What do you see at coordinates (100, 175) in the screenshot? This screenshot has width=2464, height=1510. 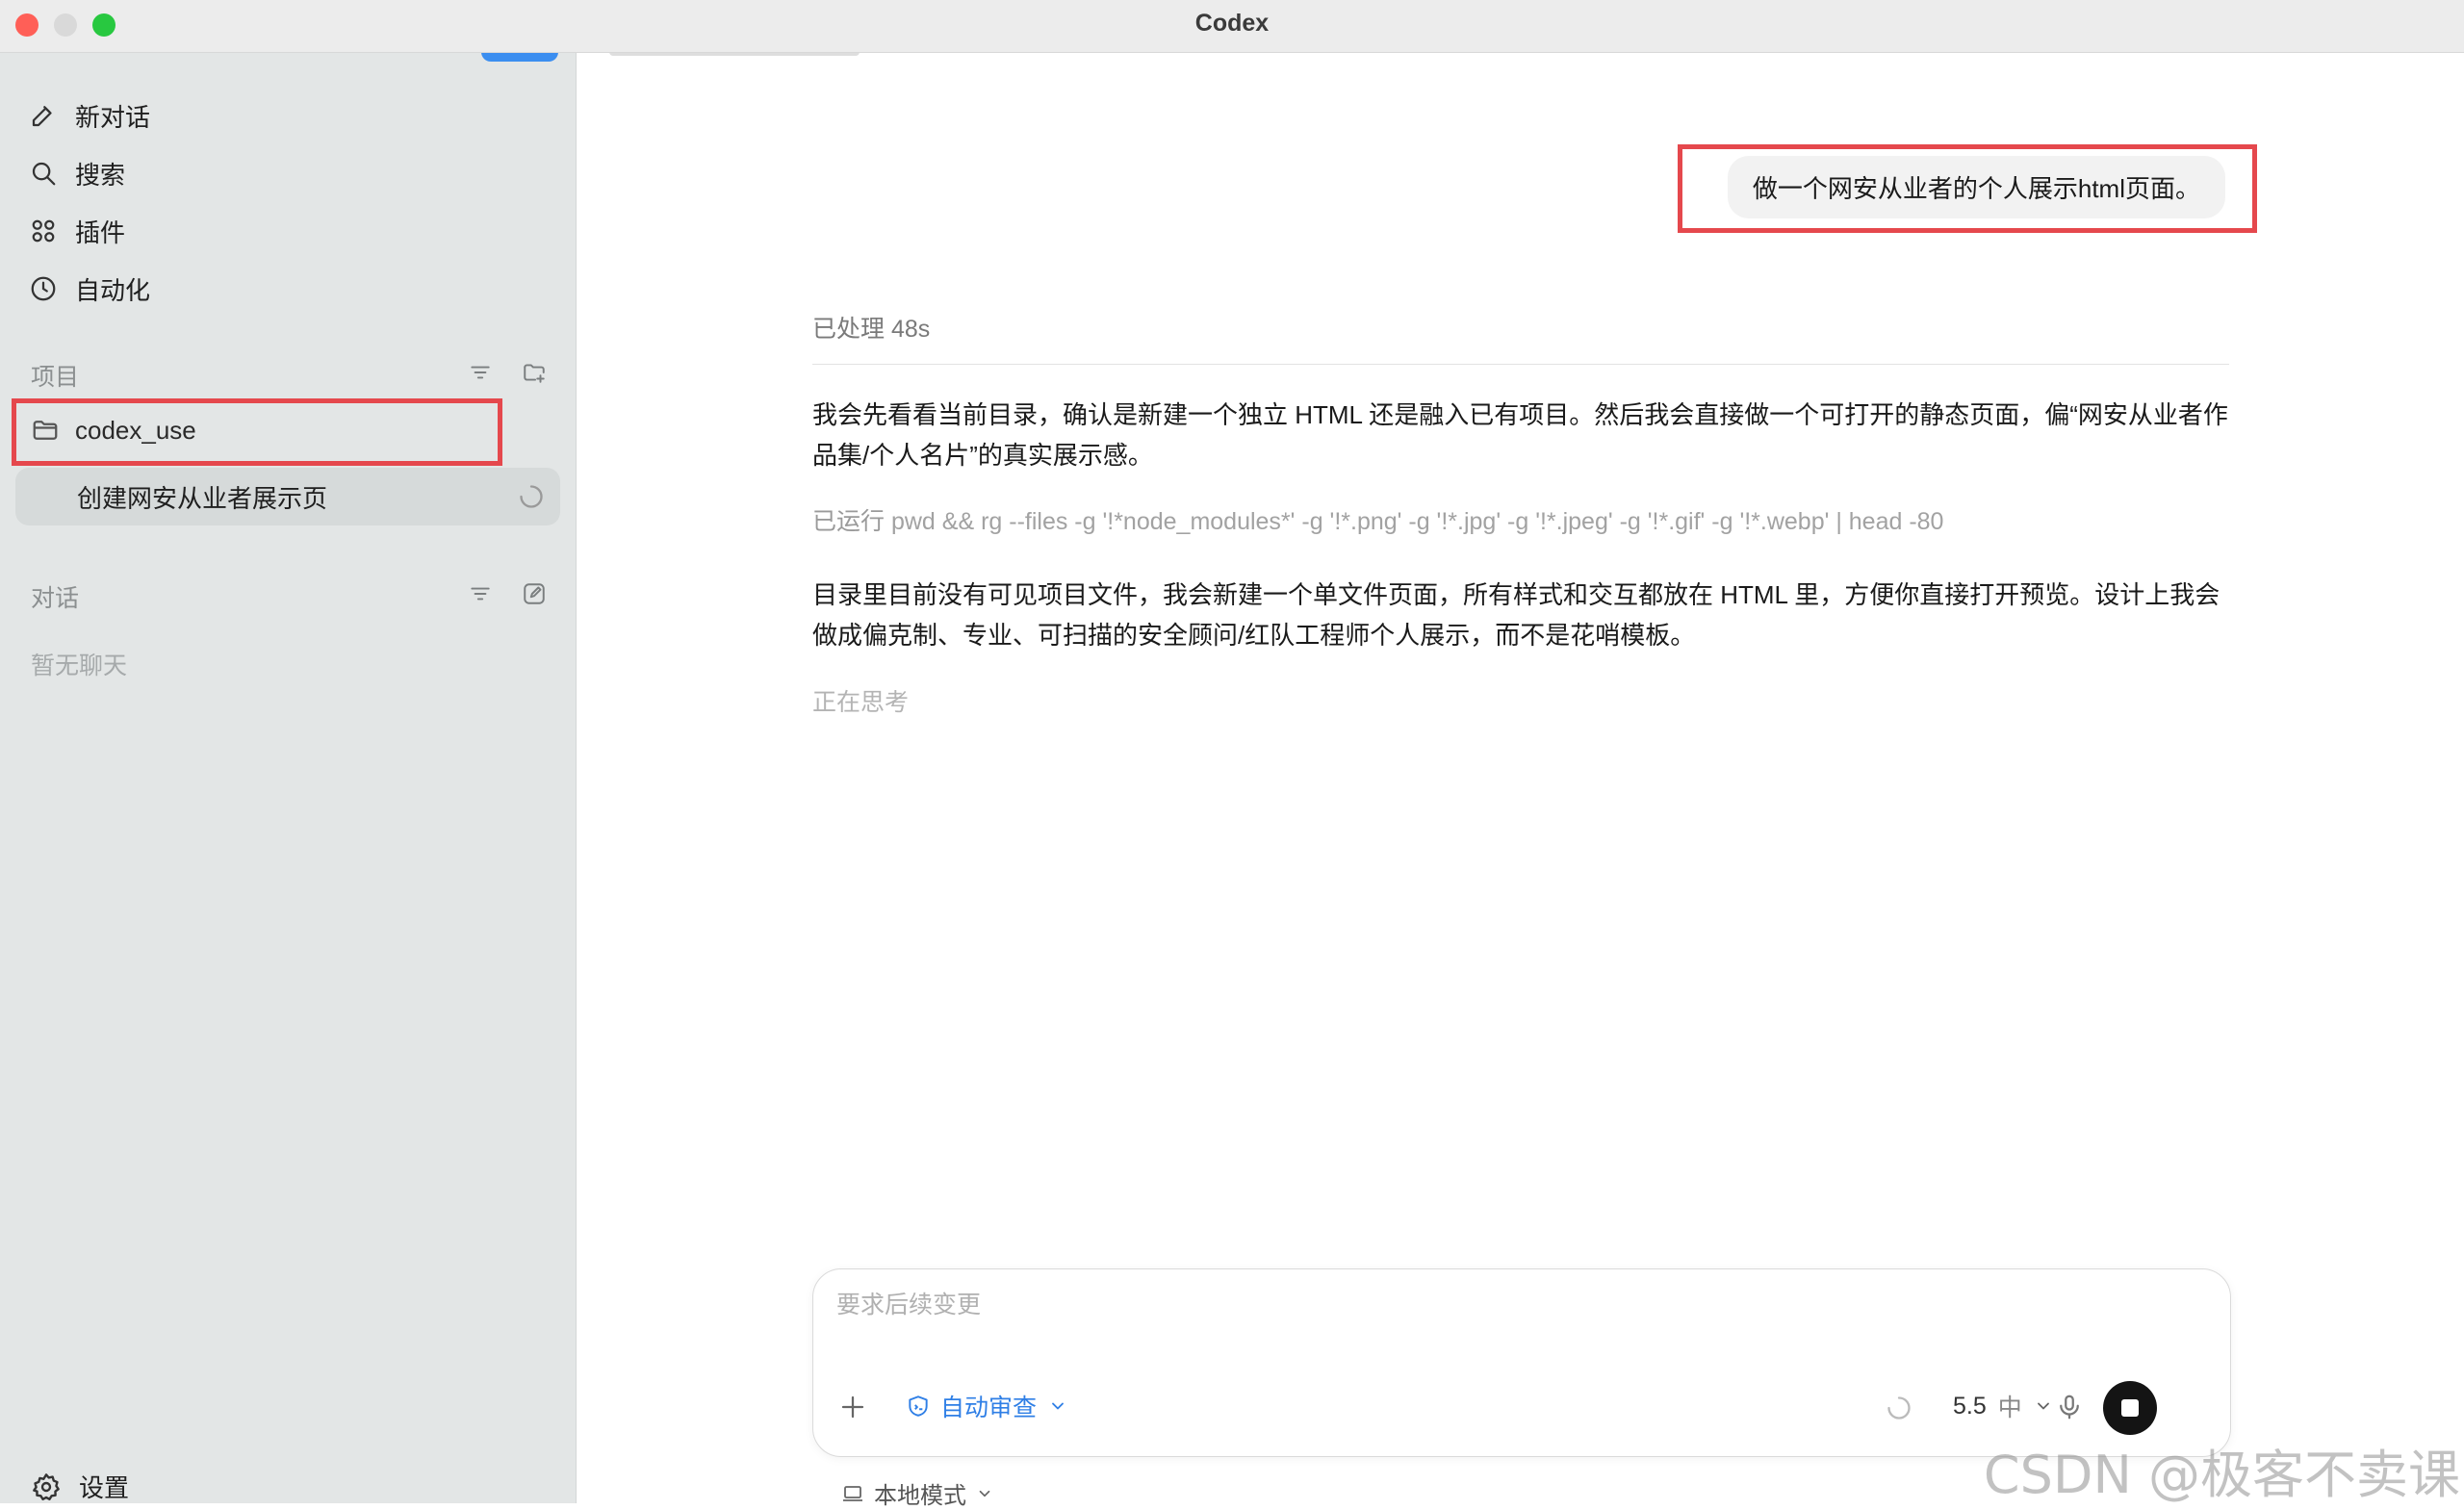 I see `sidebar-item-label: 搜索` at bounding box center [100, 175].